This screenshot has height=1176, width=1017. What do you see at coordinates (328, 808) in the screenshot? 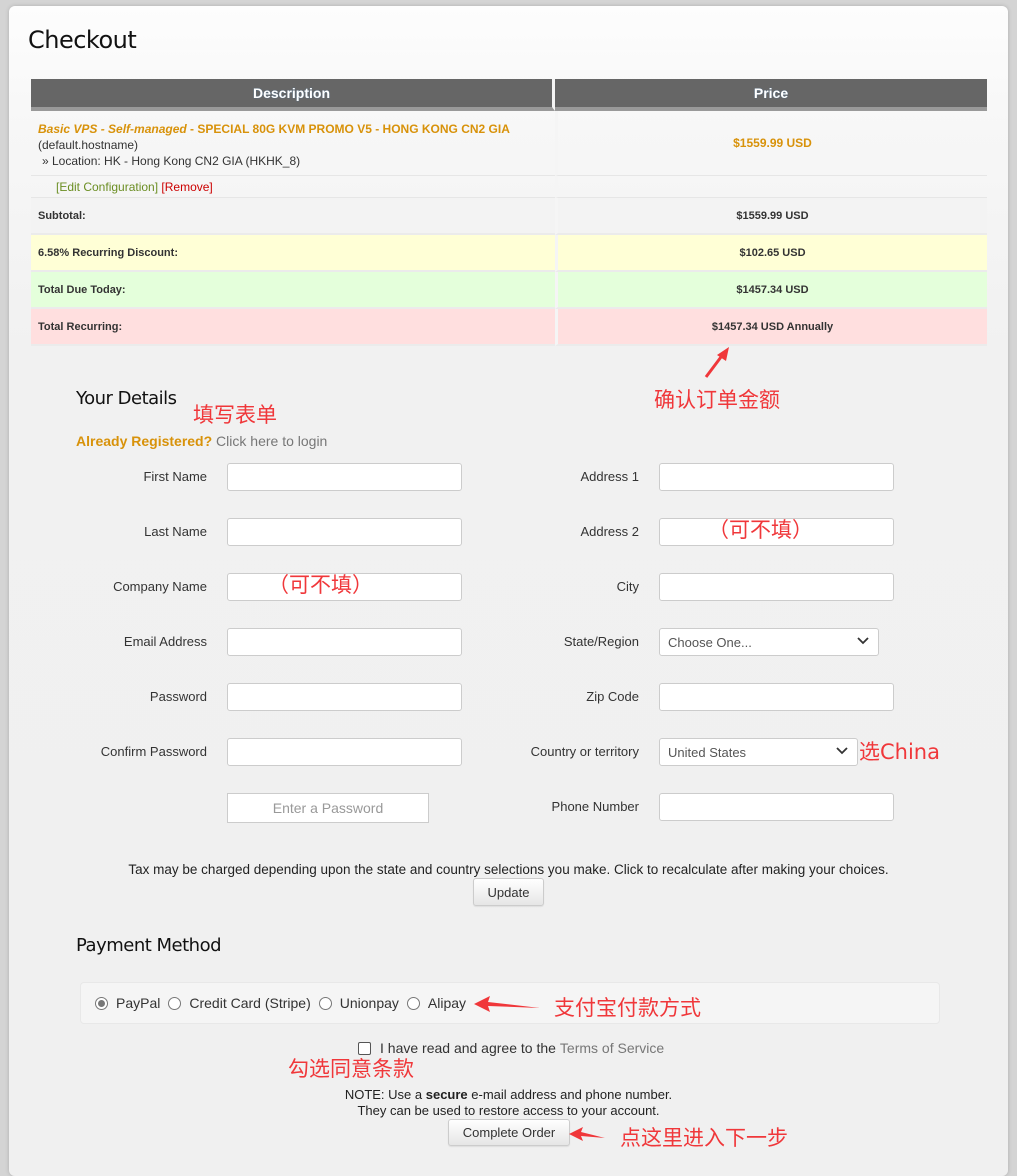
I see `password-strength-indicator: Enter a Password` at bounding box center [328, 808].